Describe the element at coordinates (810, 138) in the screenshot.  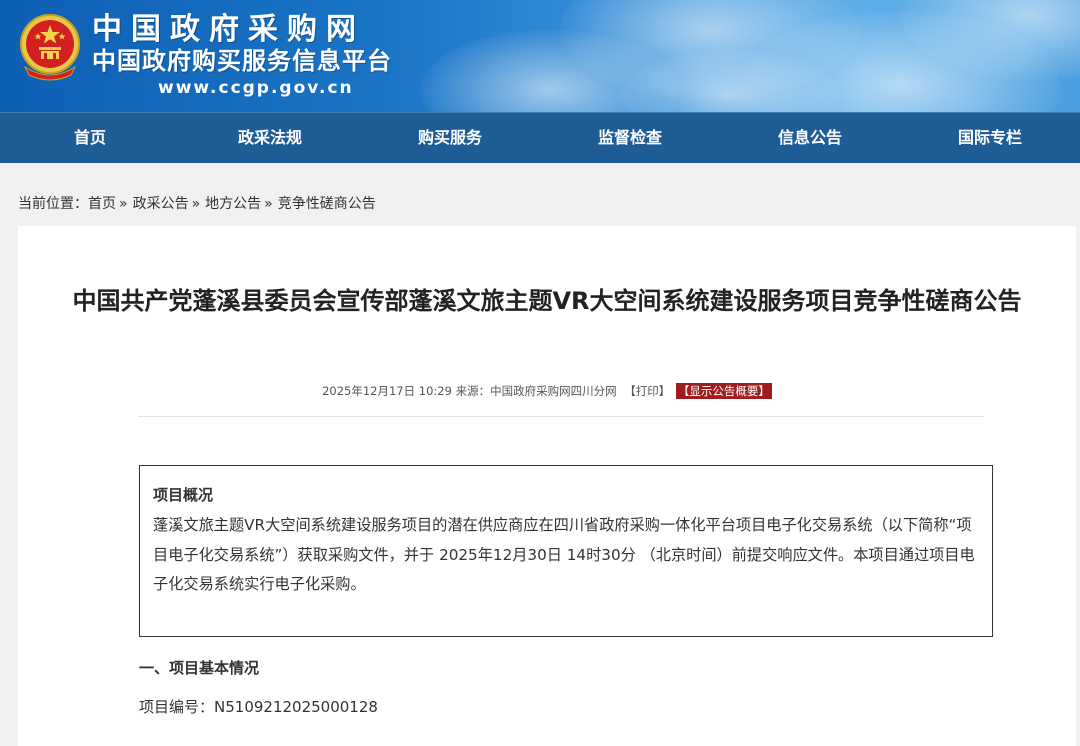
I see `nav-item-announcements: 信息公告` at that location.